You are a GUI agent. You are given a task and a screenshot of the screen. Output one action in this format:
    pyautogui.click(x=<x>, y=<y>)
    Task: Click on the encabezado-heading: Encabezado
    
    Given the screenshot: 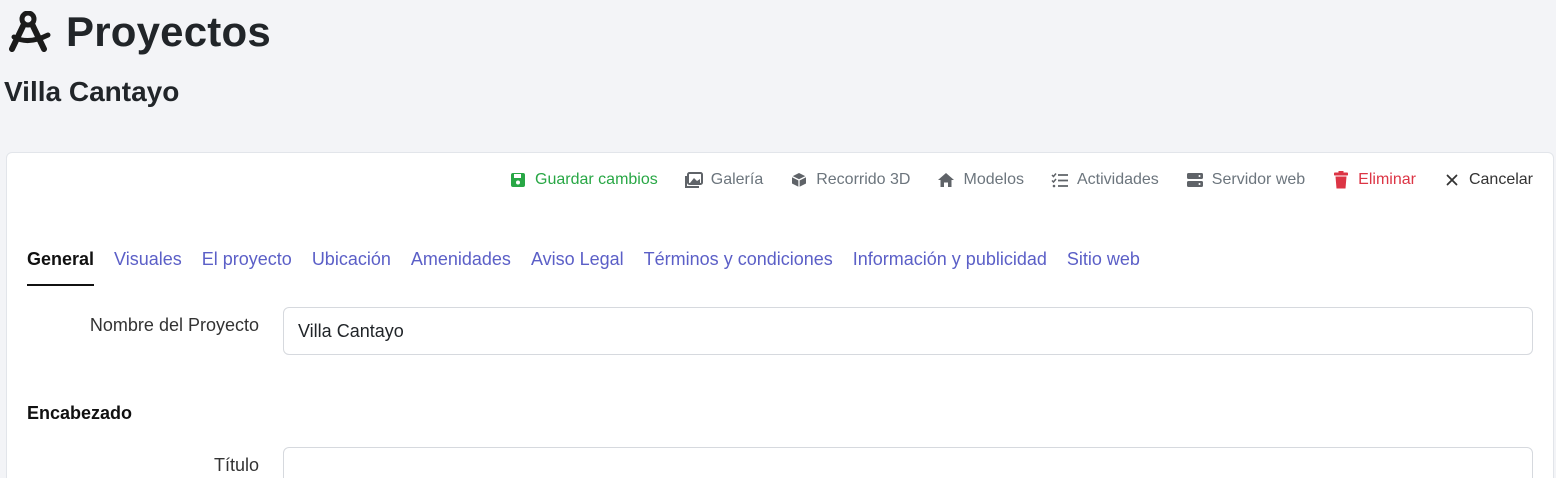 What is the action you would take?
    pyautogui.click(x=80, y=413)
    